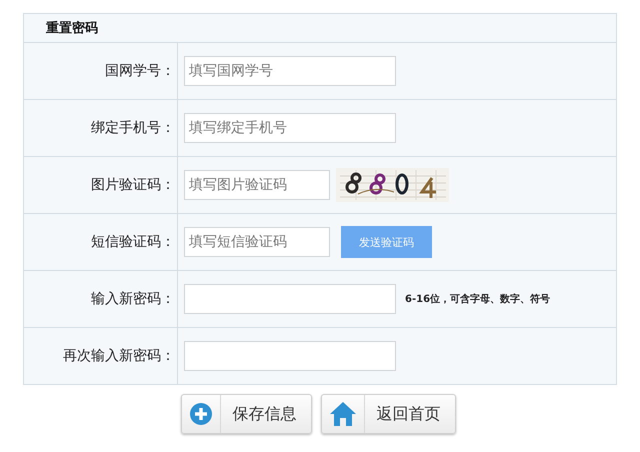 The image size is (640, 452). What do you see at coordinates (133, 299) in the screenshot?
I see `field-label: 输入新密码：` at bounding box center [133, 299].